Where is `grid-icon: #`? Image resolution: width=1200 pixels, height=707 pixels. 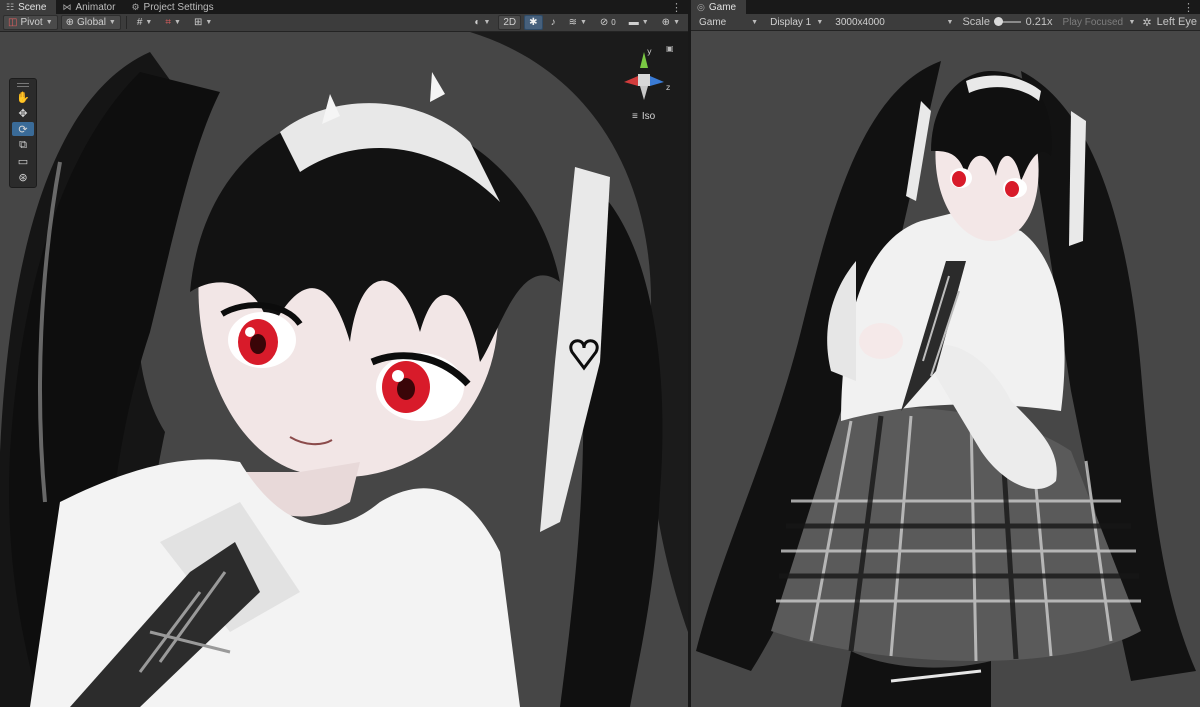
grid-icon: # is located at coordinates (139, 22).